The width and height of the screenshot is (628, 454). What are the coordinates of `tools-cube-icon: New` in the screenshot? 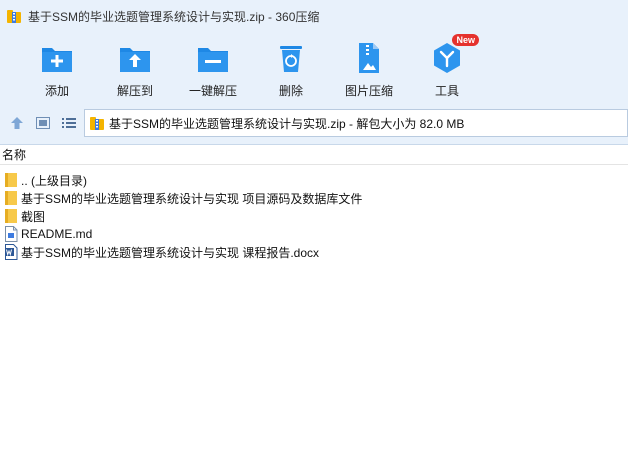 It's located at (454, 55).